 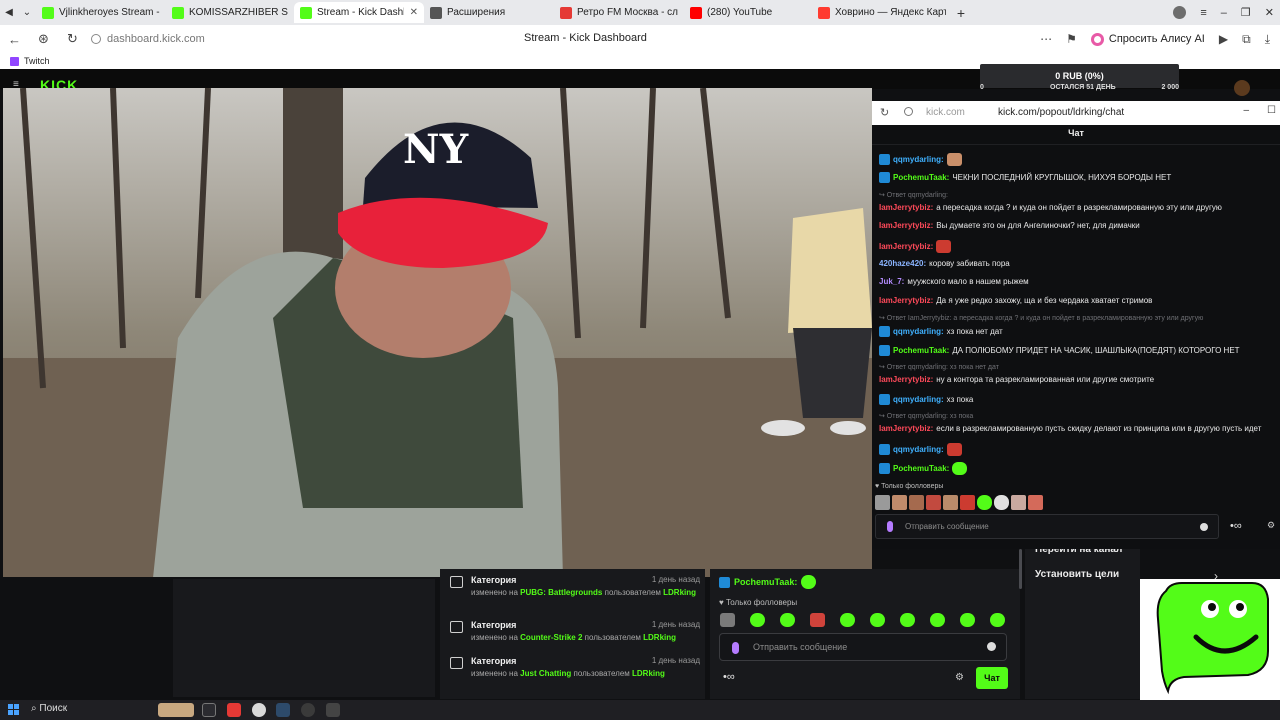 I want to click on menu-icon: ≡, so click(x=1203, y=13).